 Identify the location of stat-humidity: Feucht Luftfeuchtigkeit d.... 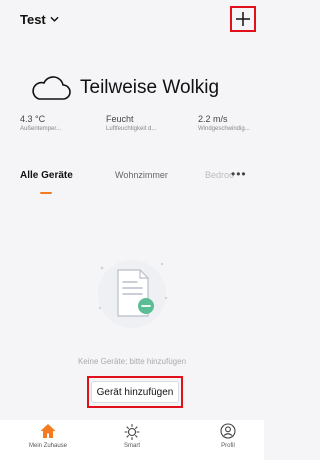
(131, 123).